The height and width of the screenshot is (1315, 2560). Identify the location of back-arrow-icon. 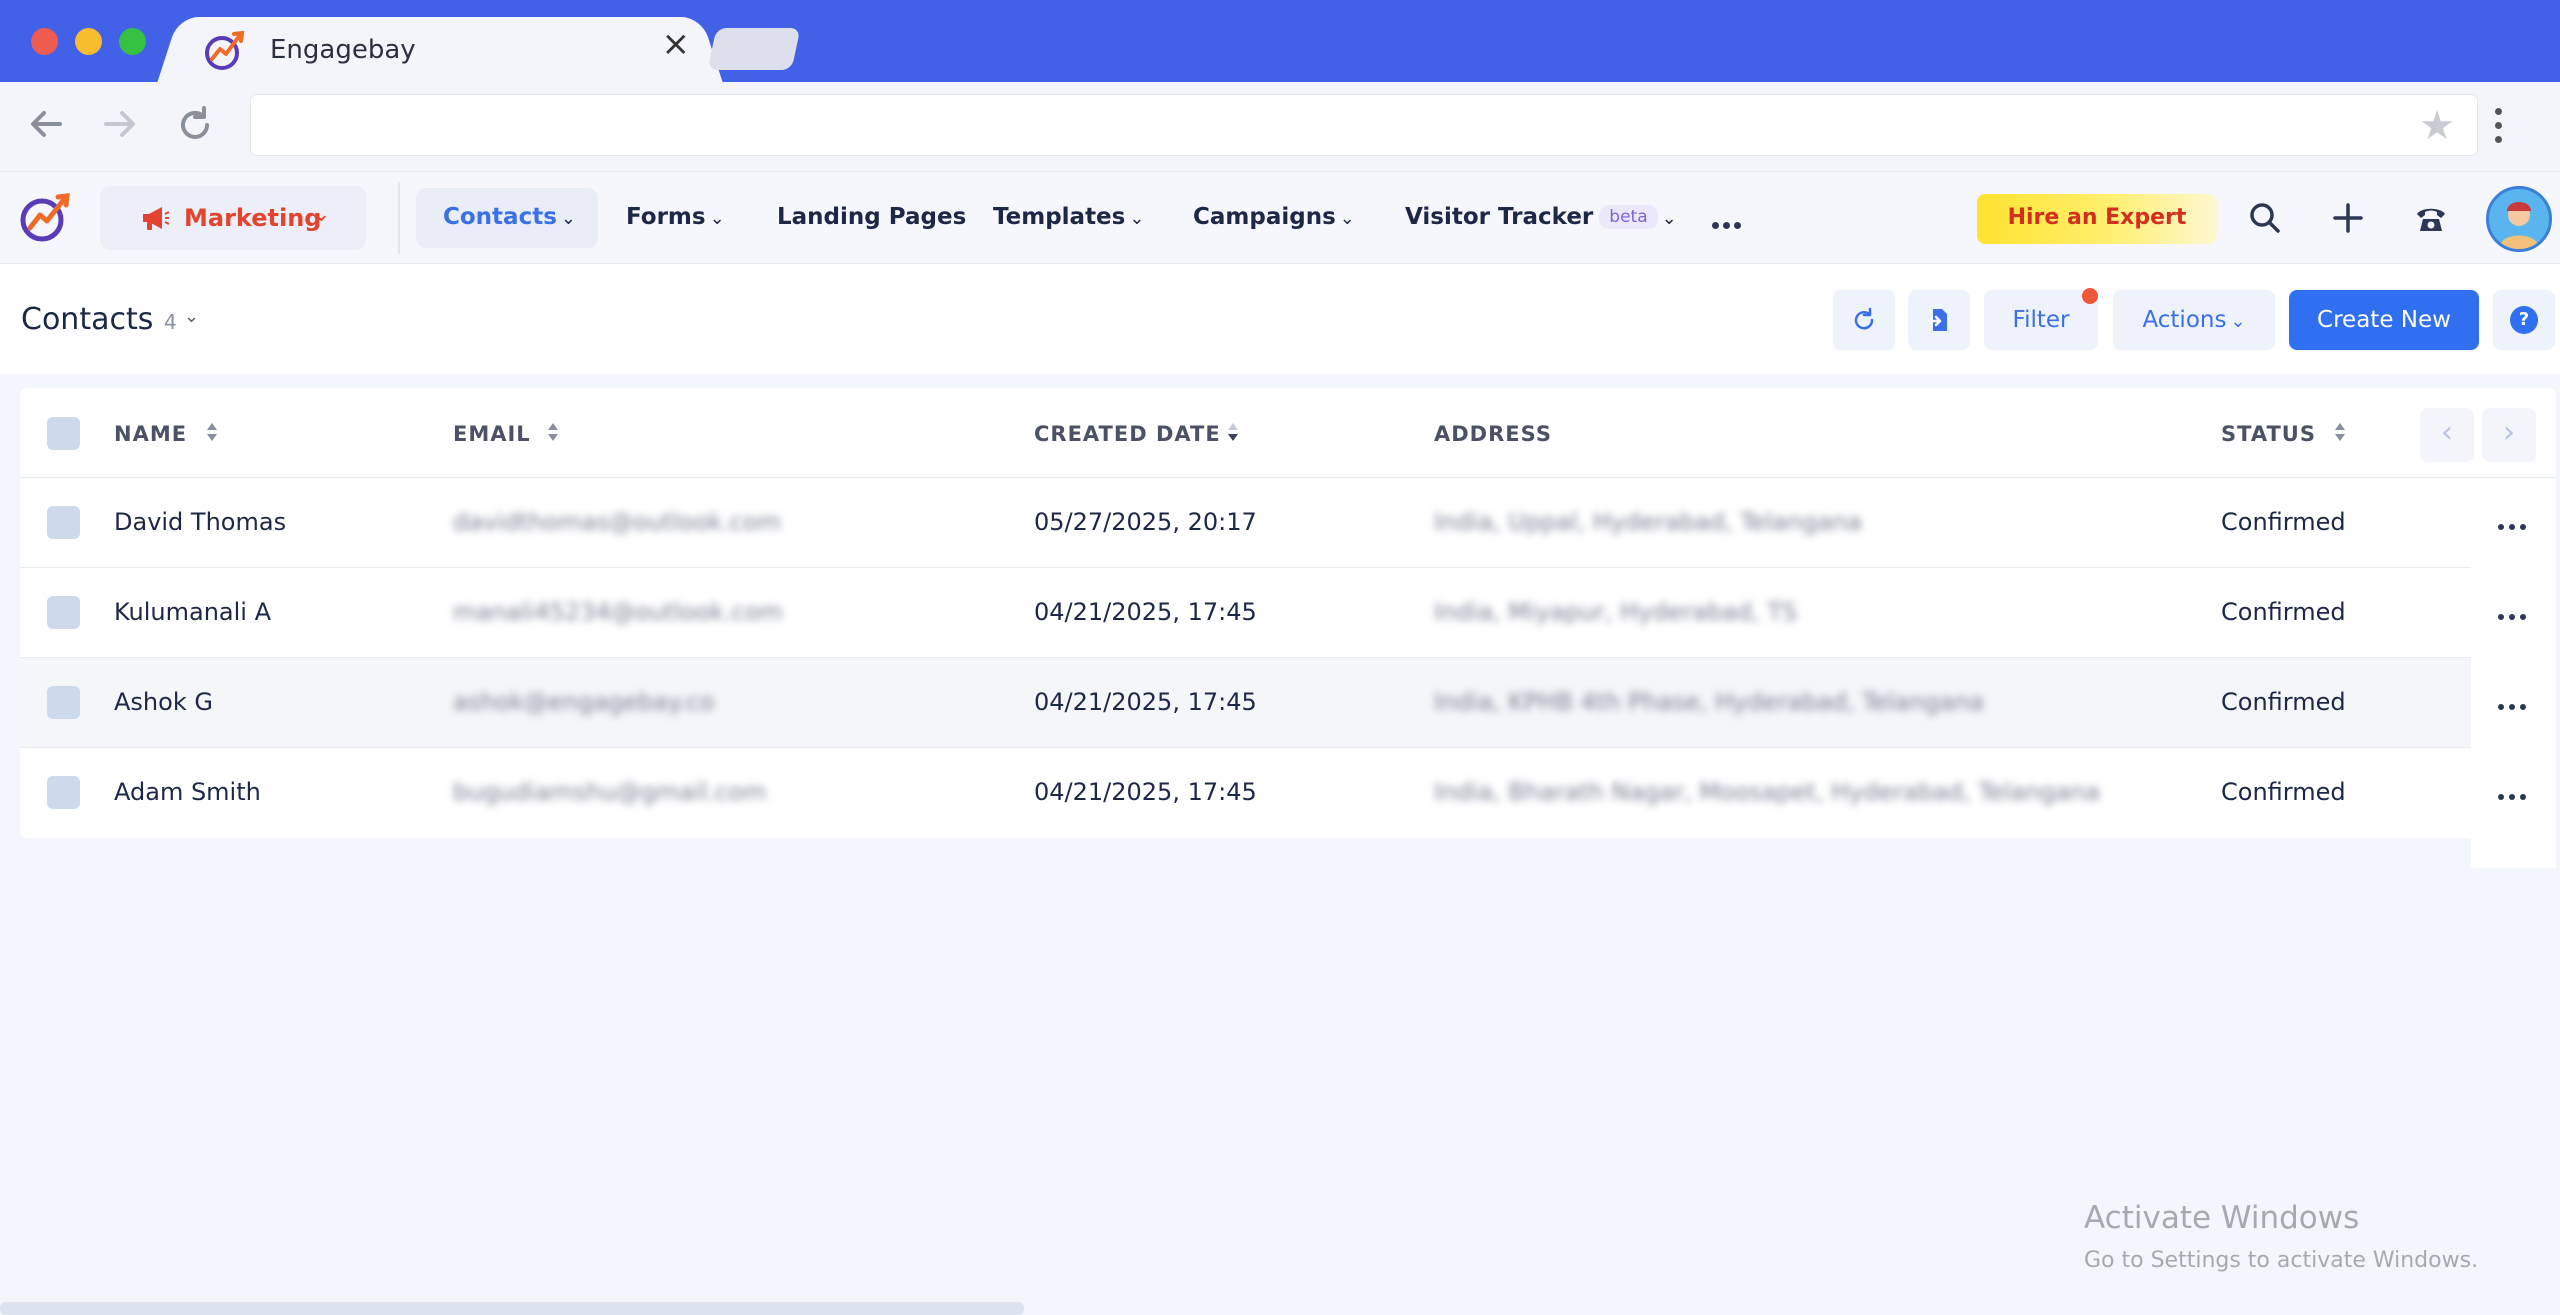
(46, 127).